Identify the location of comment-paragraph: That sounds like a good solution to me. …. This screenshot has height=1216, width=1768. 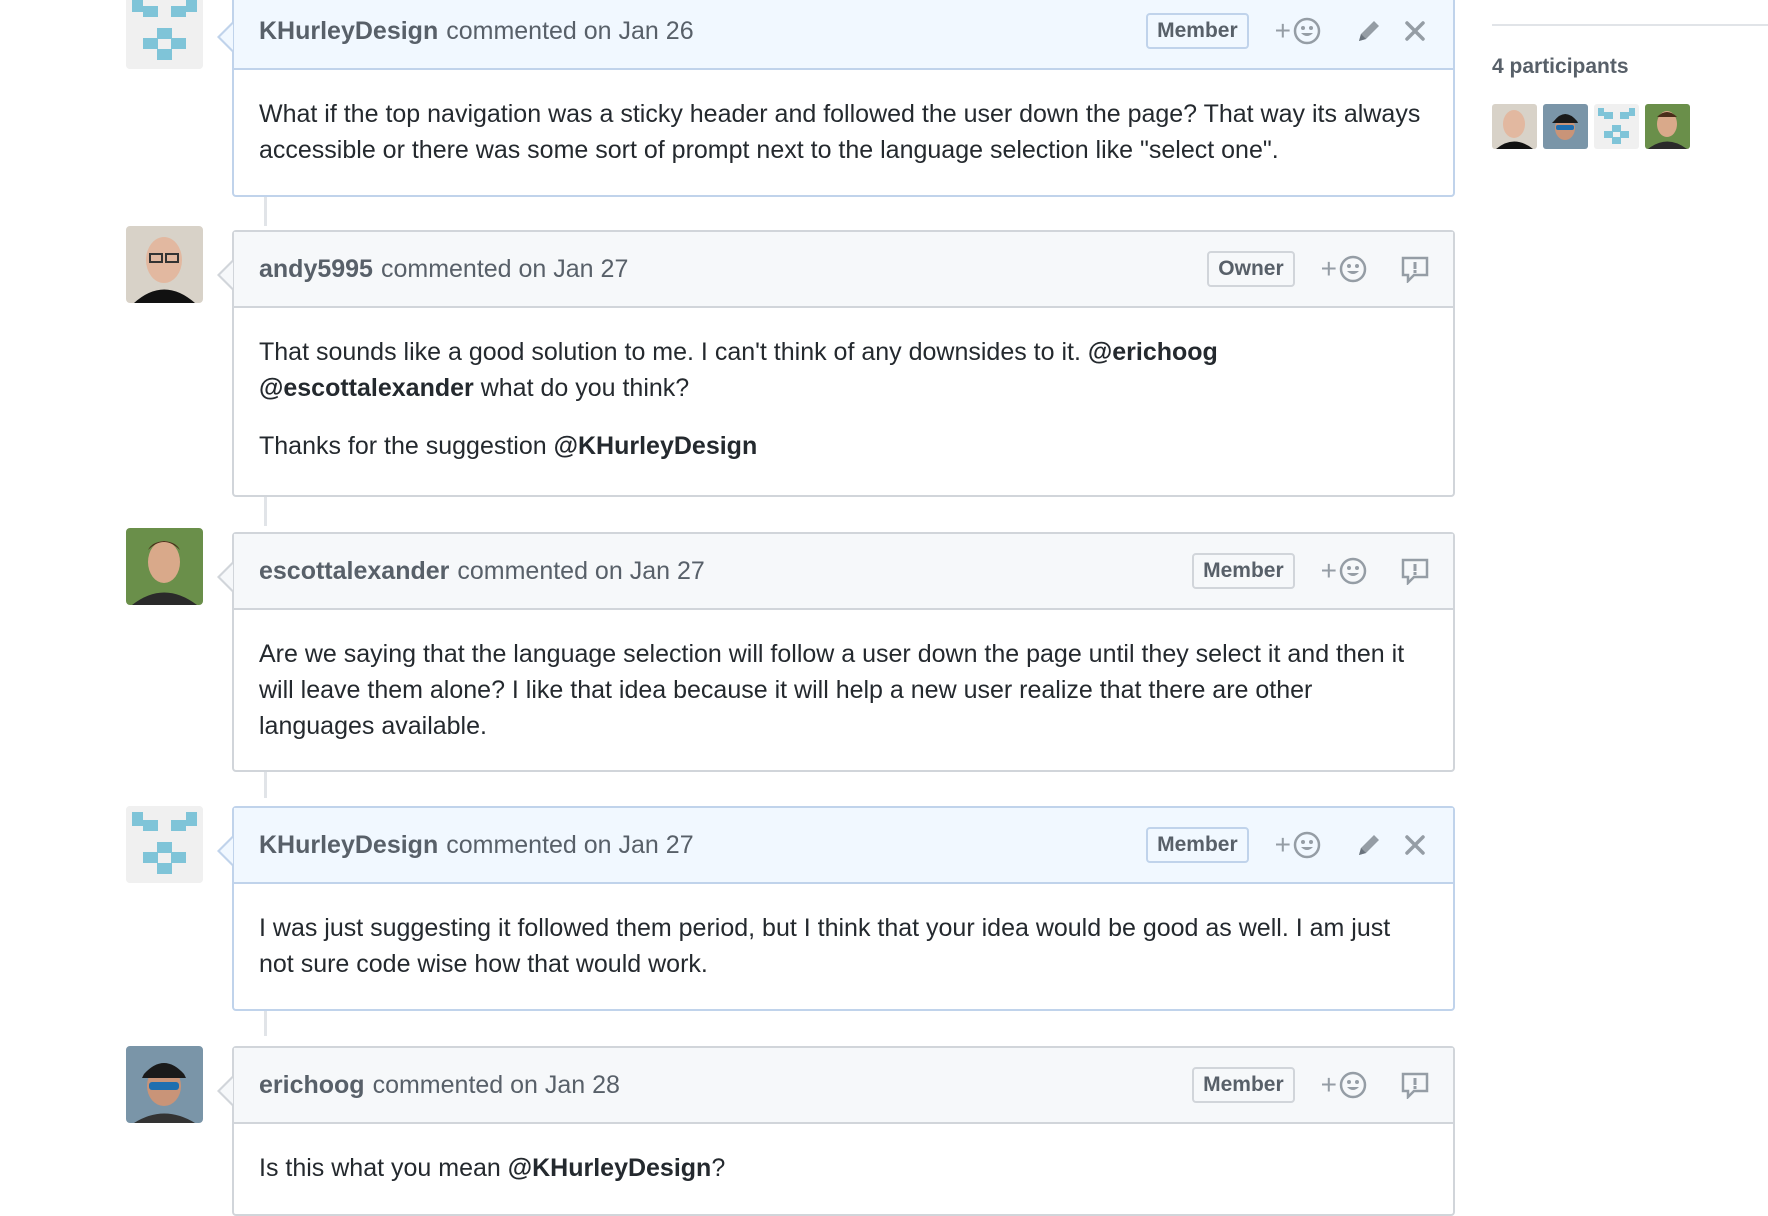
(843, 370).